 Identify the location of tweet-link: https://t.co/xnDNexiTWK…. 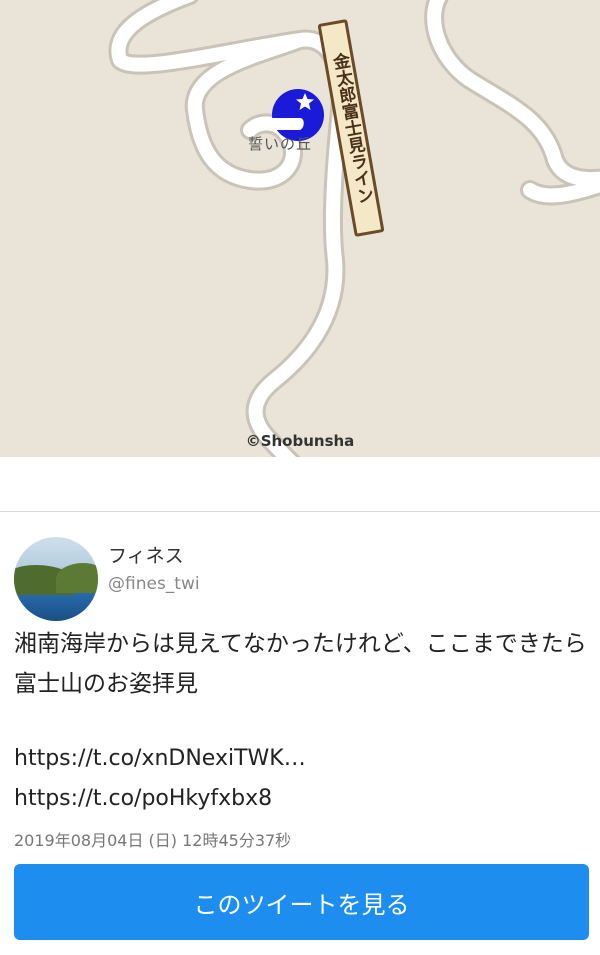
(160, 758).